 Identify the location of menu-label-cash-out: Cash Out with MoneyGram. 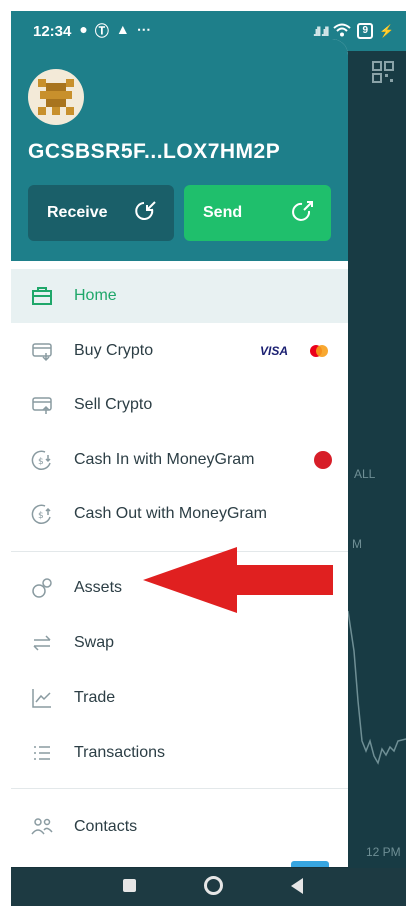
(170, 513).